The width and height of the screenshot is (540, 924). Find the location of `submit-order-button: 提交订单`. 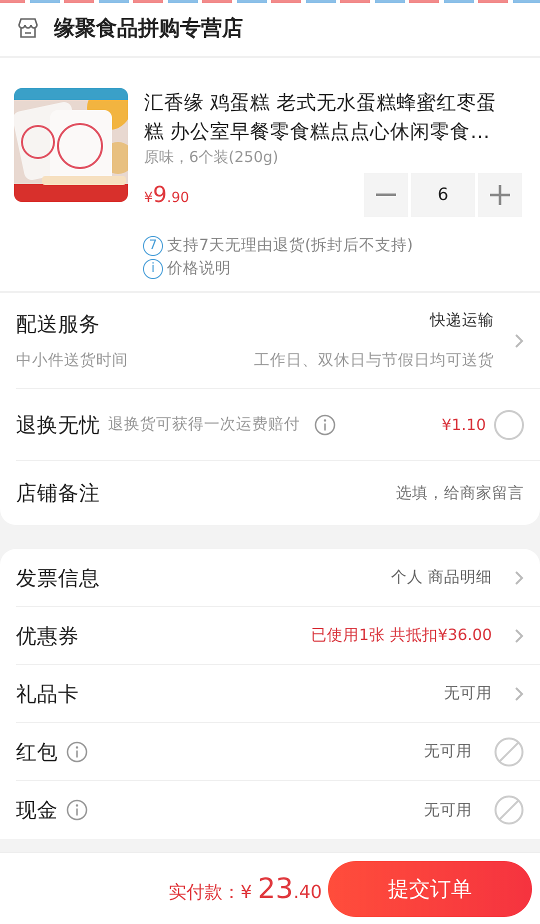

submit-order-button: 提交订单 is located at coordinates (430, 888).